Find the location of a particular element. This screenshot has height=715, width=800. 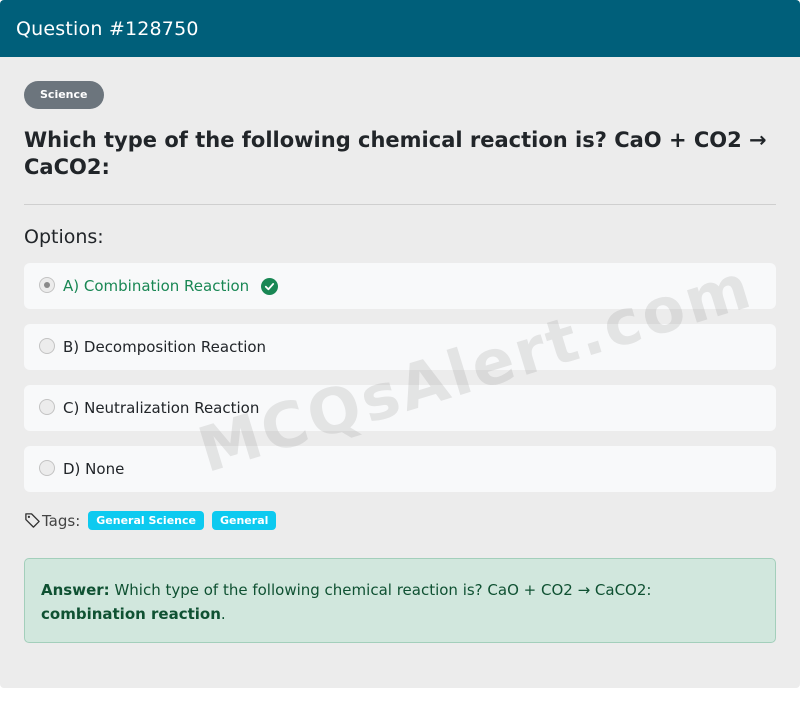

option-c: C) Neutralization Reaction is located at coordinates (400, 408).